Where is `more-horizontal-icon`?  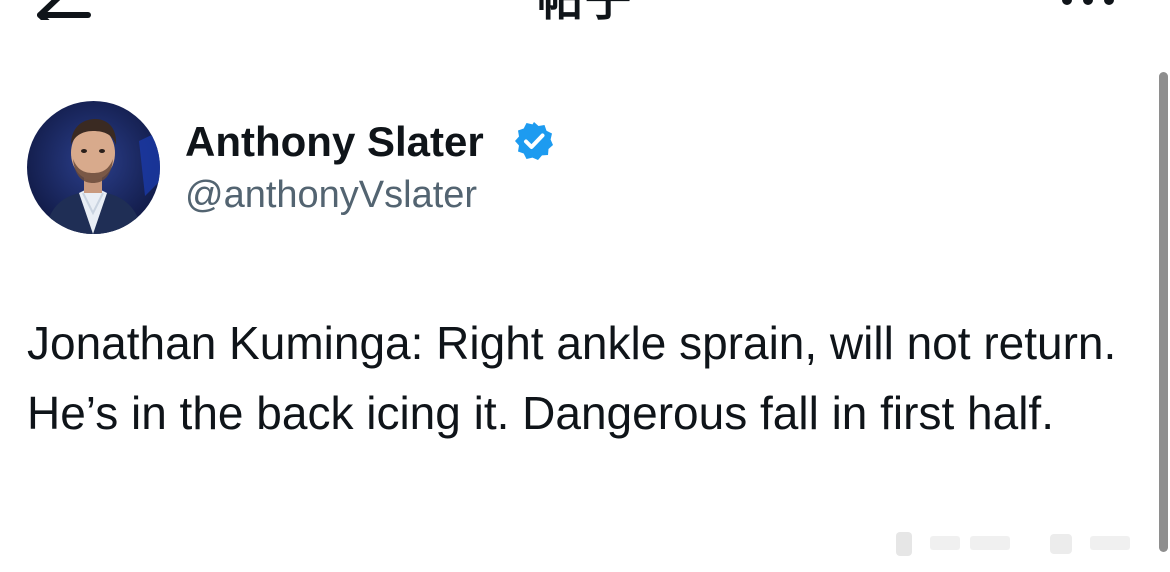
more-horizontal-icon is located at coordinates (1088, 2).